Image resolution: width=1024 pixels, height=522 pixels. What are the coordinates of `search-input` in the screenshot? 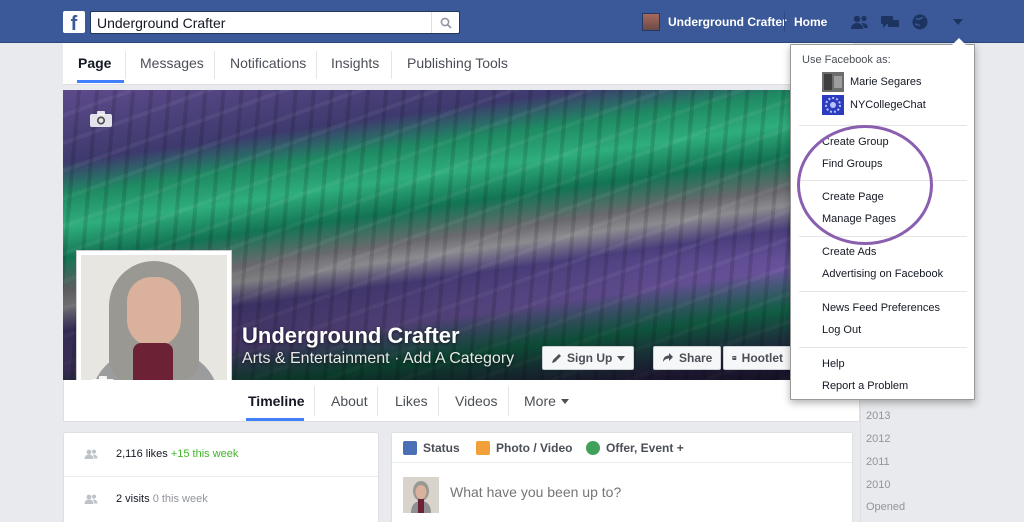 It's located at (261, 22).